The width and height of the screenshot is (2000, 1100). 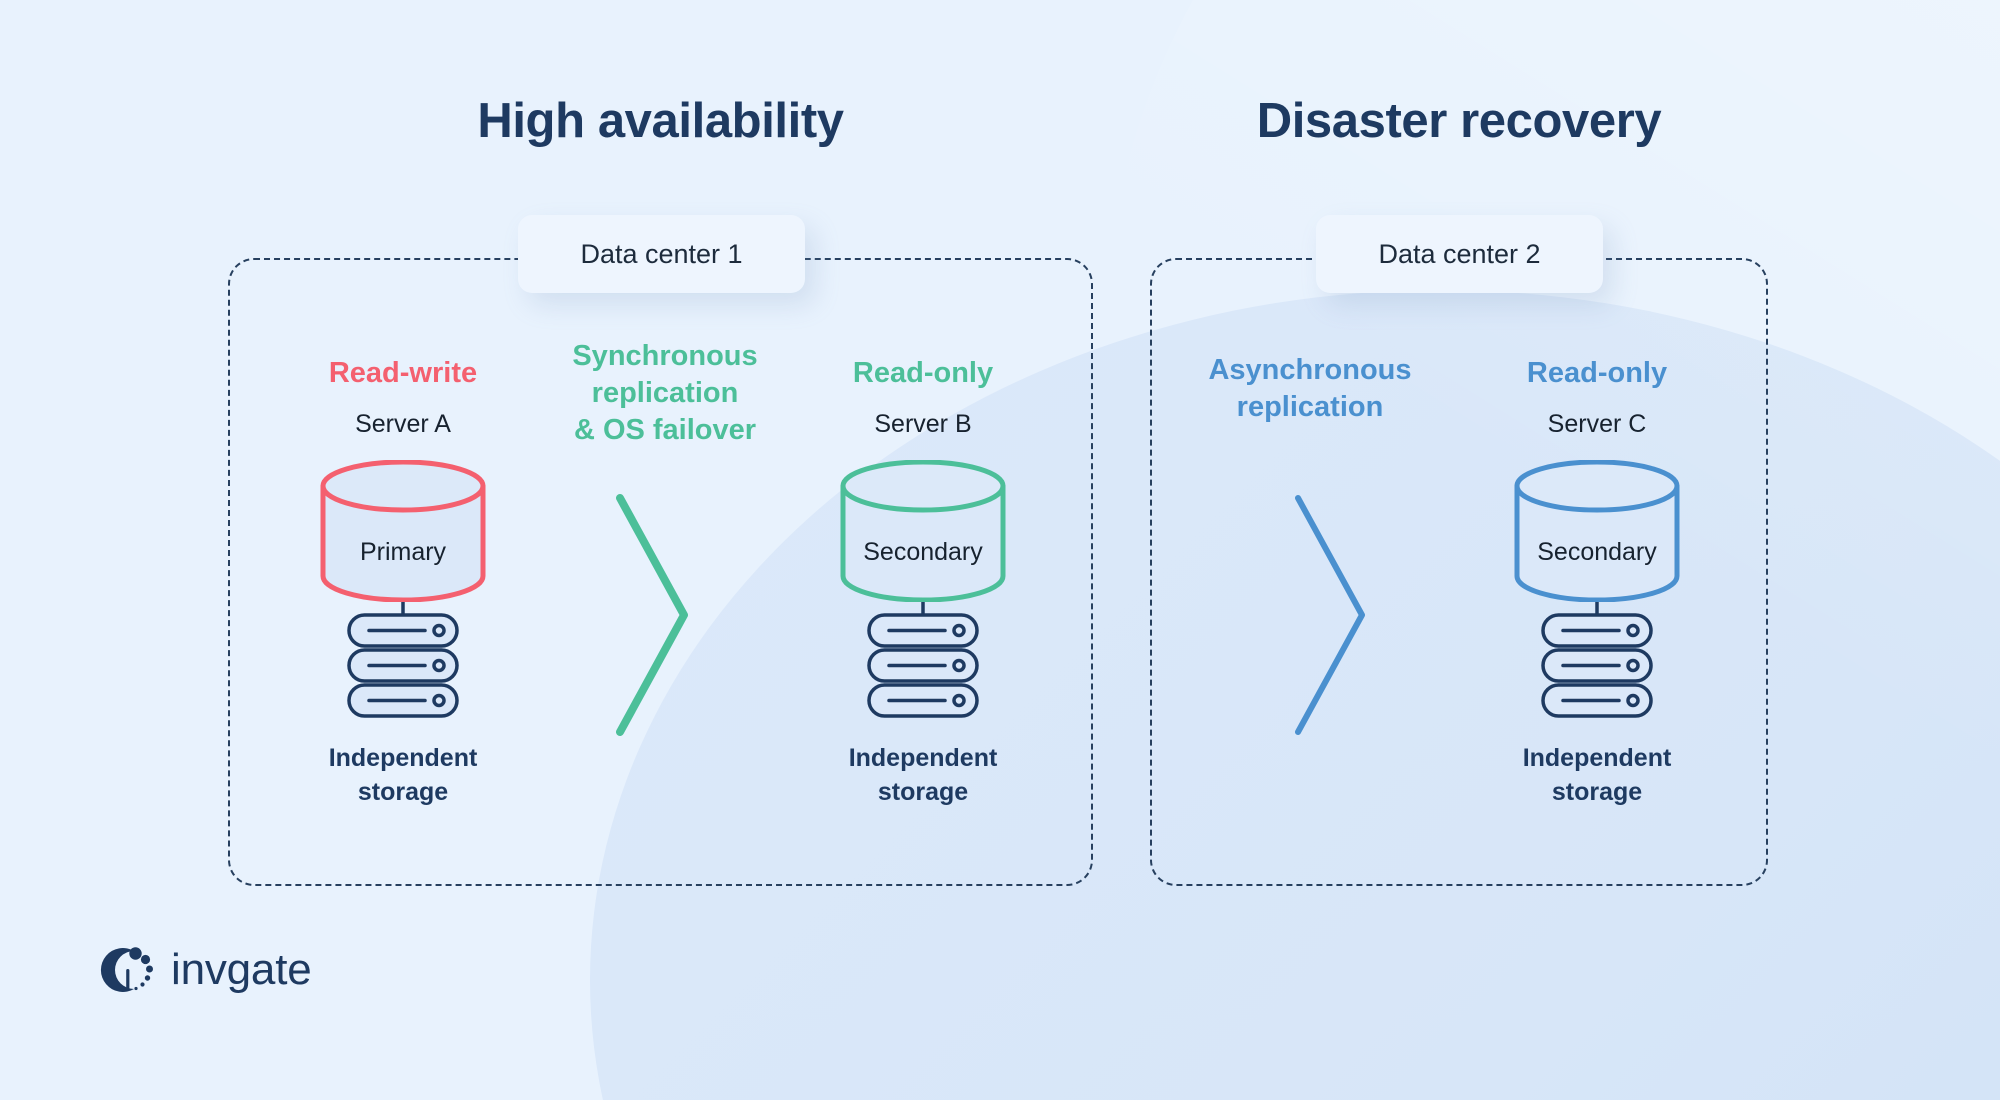 I want to click on server-c-name: Server C, so click(x=1597, y=423).